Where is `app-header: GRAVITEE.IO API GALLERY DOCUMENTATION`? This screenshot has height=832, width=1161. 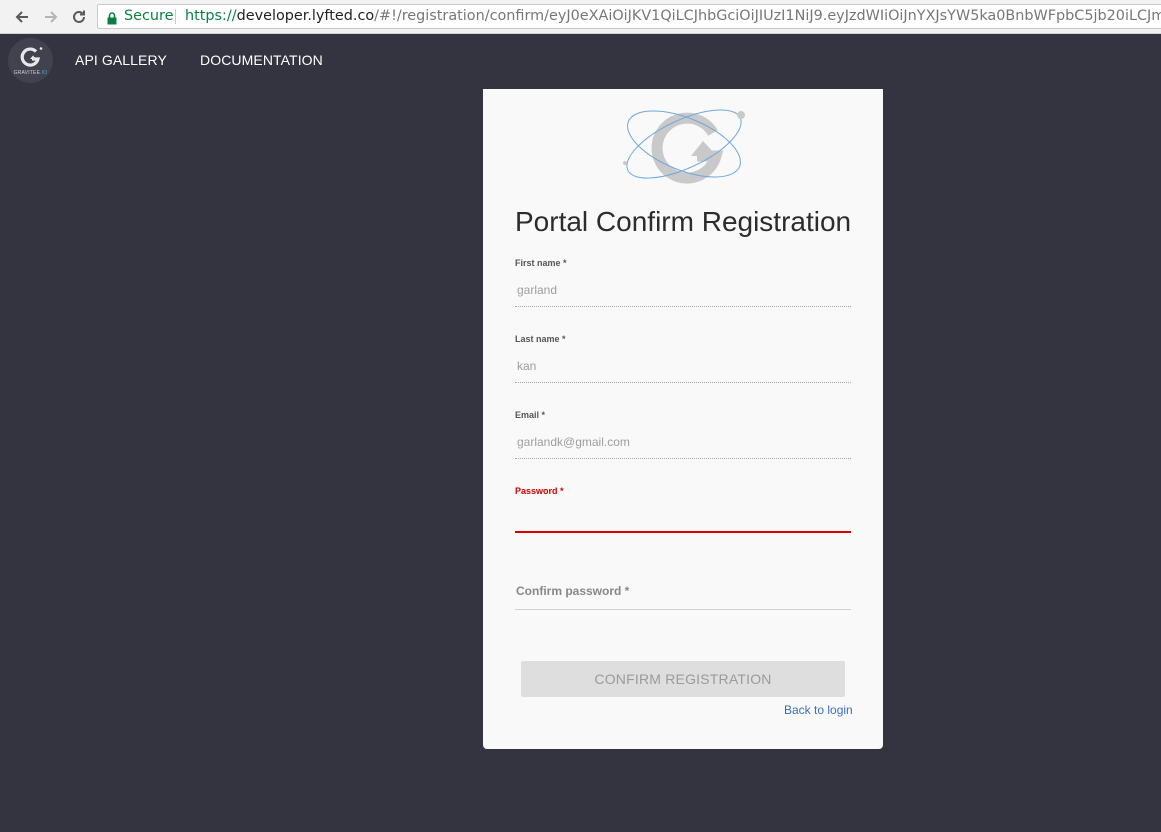
app-header: GRAVITEE.IO API GALLERY DOCUMENTATION is located at coordinates (580, 60).